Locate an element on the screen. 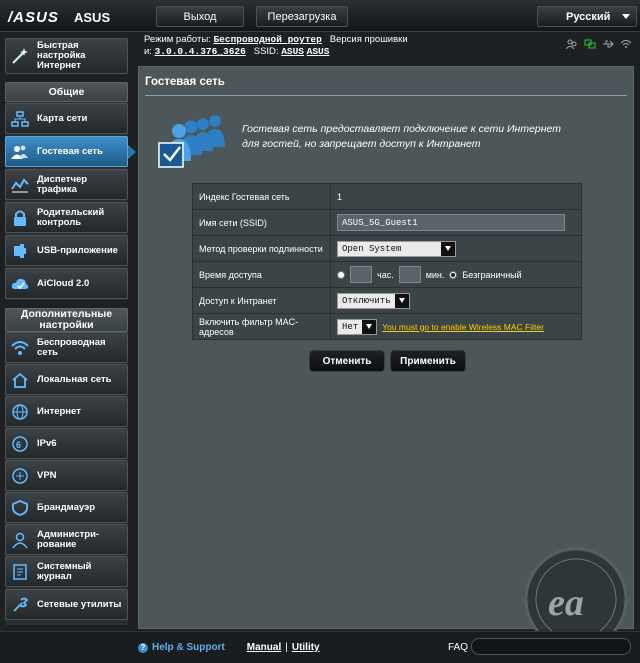 This screenshot has width=640, height=663. table-row: Метод проверки подлинности Open System is located at coordinates (387, 248).